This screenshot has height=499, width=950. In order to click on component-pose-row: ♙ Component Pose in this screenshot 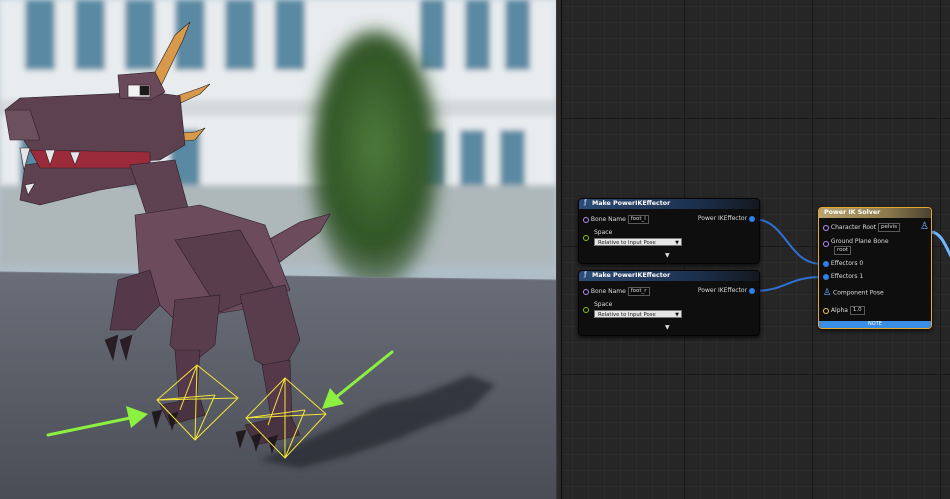, I will do `click(853, 293)`.